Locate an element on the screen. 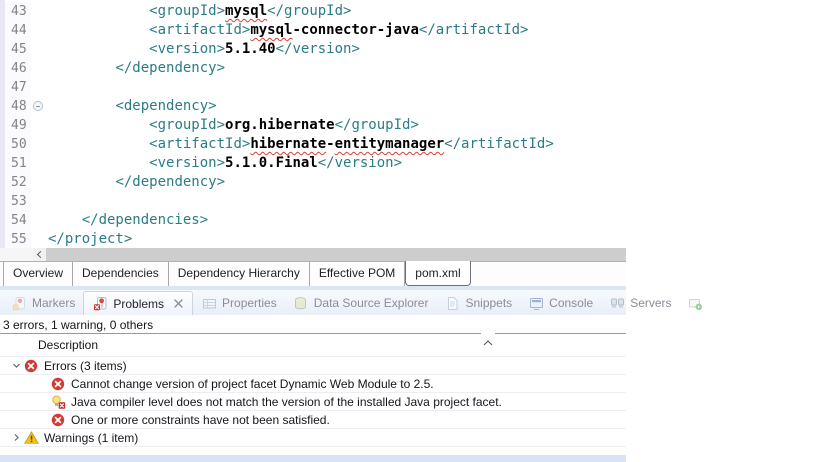 Image resolution: width=819 pixels, height=462 pixels. code-line: 53 is located at coordinates (315, 201).